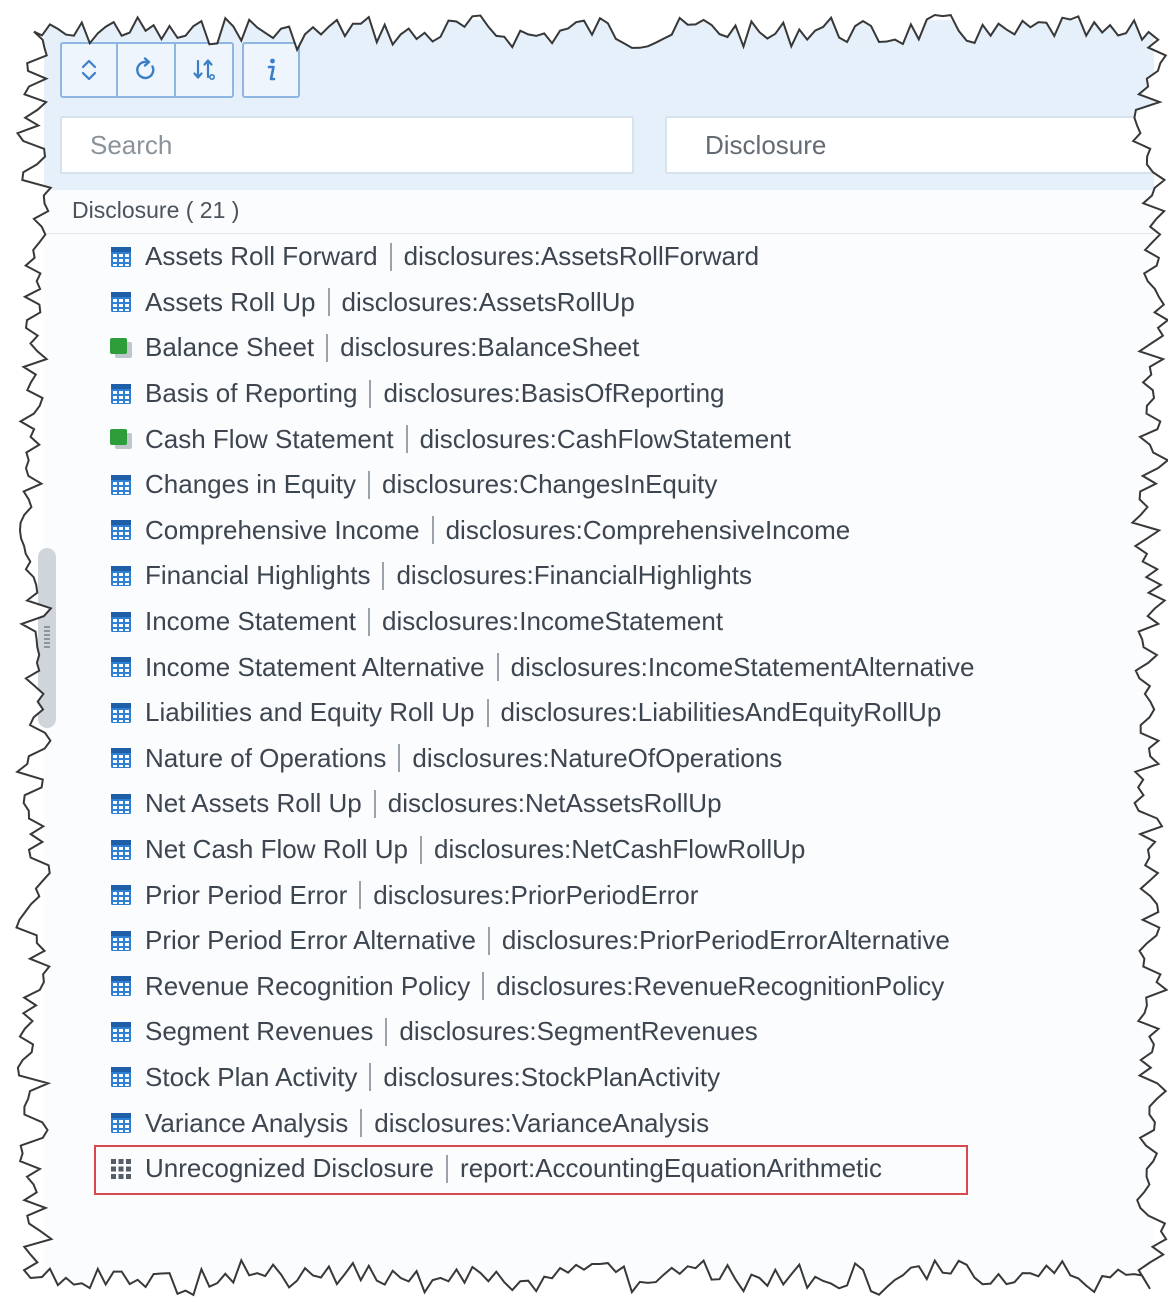 The width and height of the screenshot is (1168, 1302). I want to click on item-name: Balance Sheet, so click(230, 347).